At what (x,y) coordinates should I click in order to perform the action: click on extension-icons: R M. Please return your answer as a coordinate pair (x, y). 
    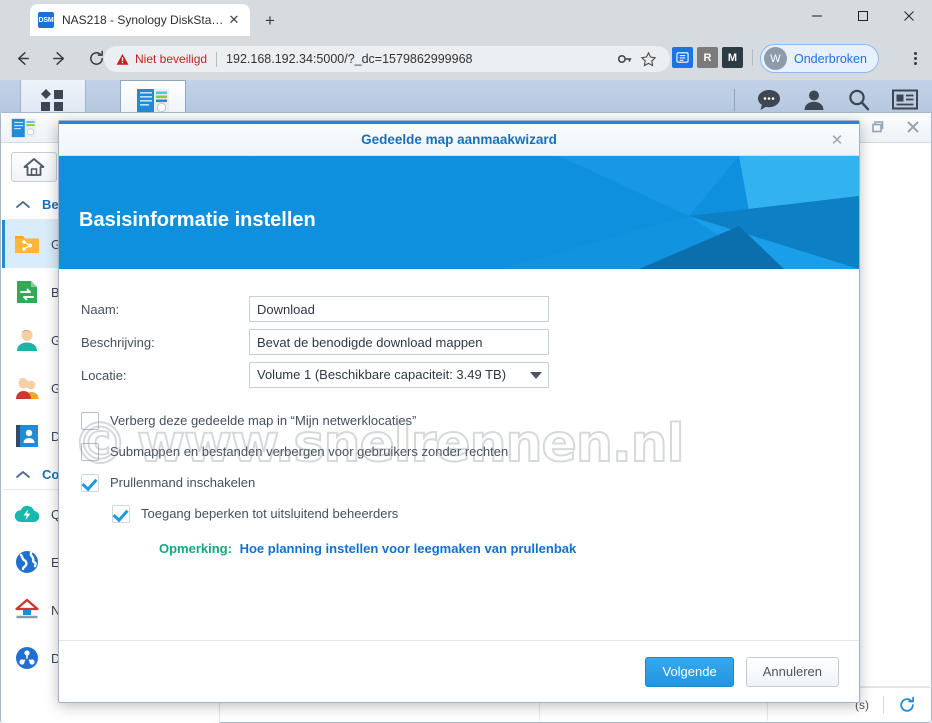
    Looking at the image, I should click on (715, 57).